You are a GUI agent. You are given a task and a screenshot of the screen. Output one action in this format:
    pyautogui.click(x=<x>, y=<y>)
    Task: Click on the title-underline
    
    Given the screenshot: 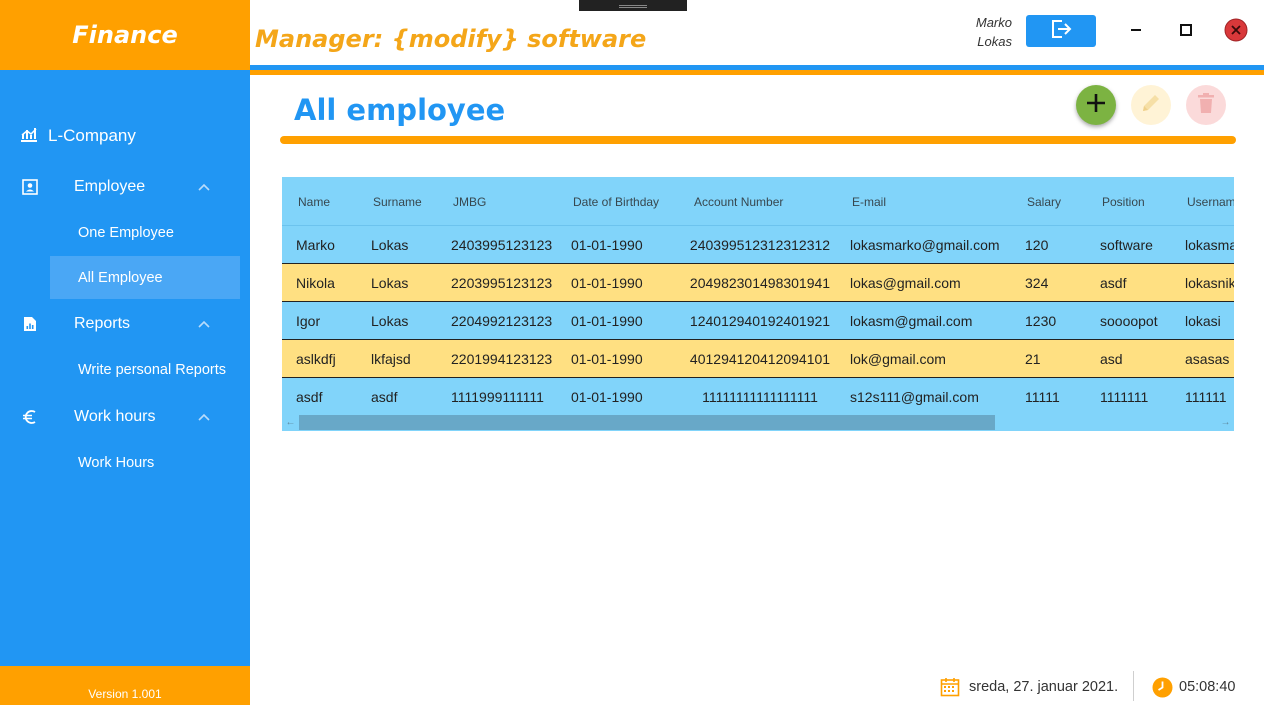 What is the action you would take?
    pyautogui.click(x=758, y=140)
    